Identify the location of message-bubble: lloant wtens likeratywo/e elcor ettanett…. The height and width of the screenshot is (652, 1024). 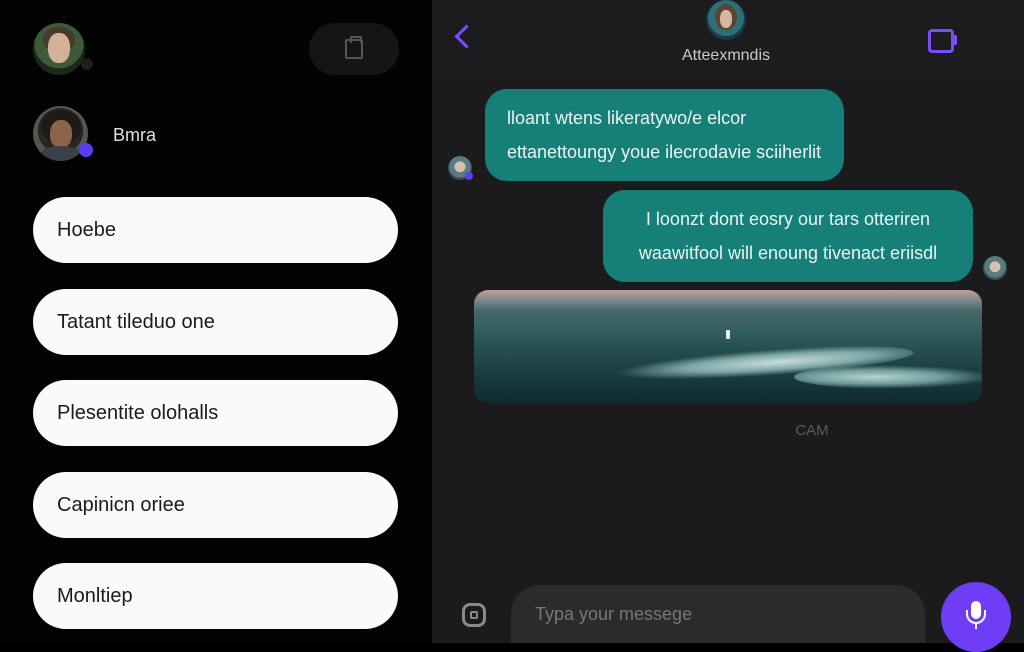
(664, 135).